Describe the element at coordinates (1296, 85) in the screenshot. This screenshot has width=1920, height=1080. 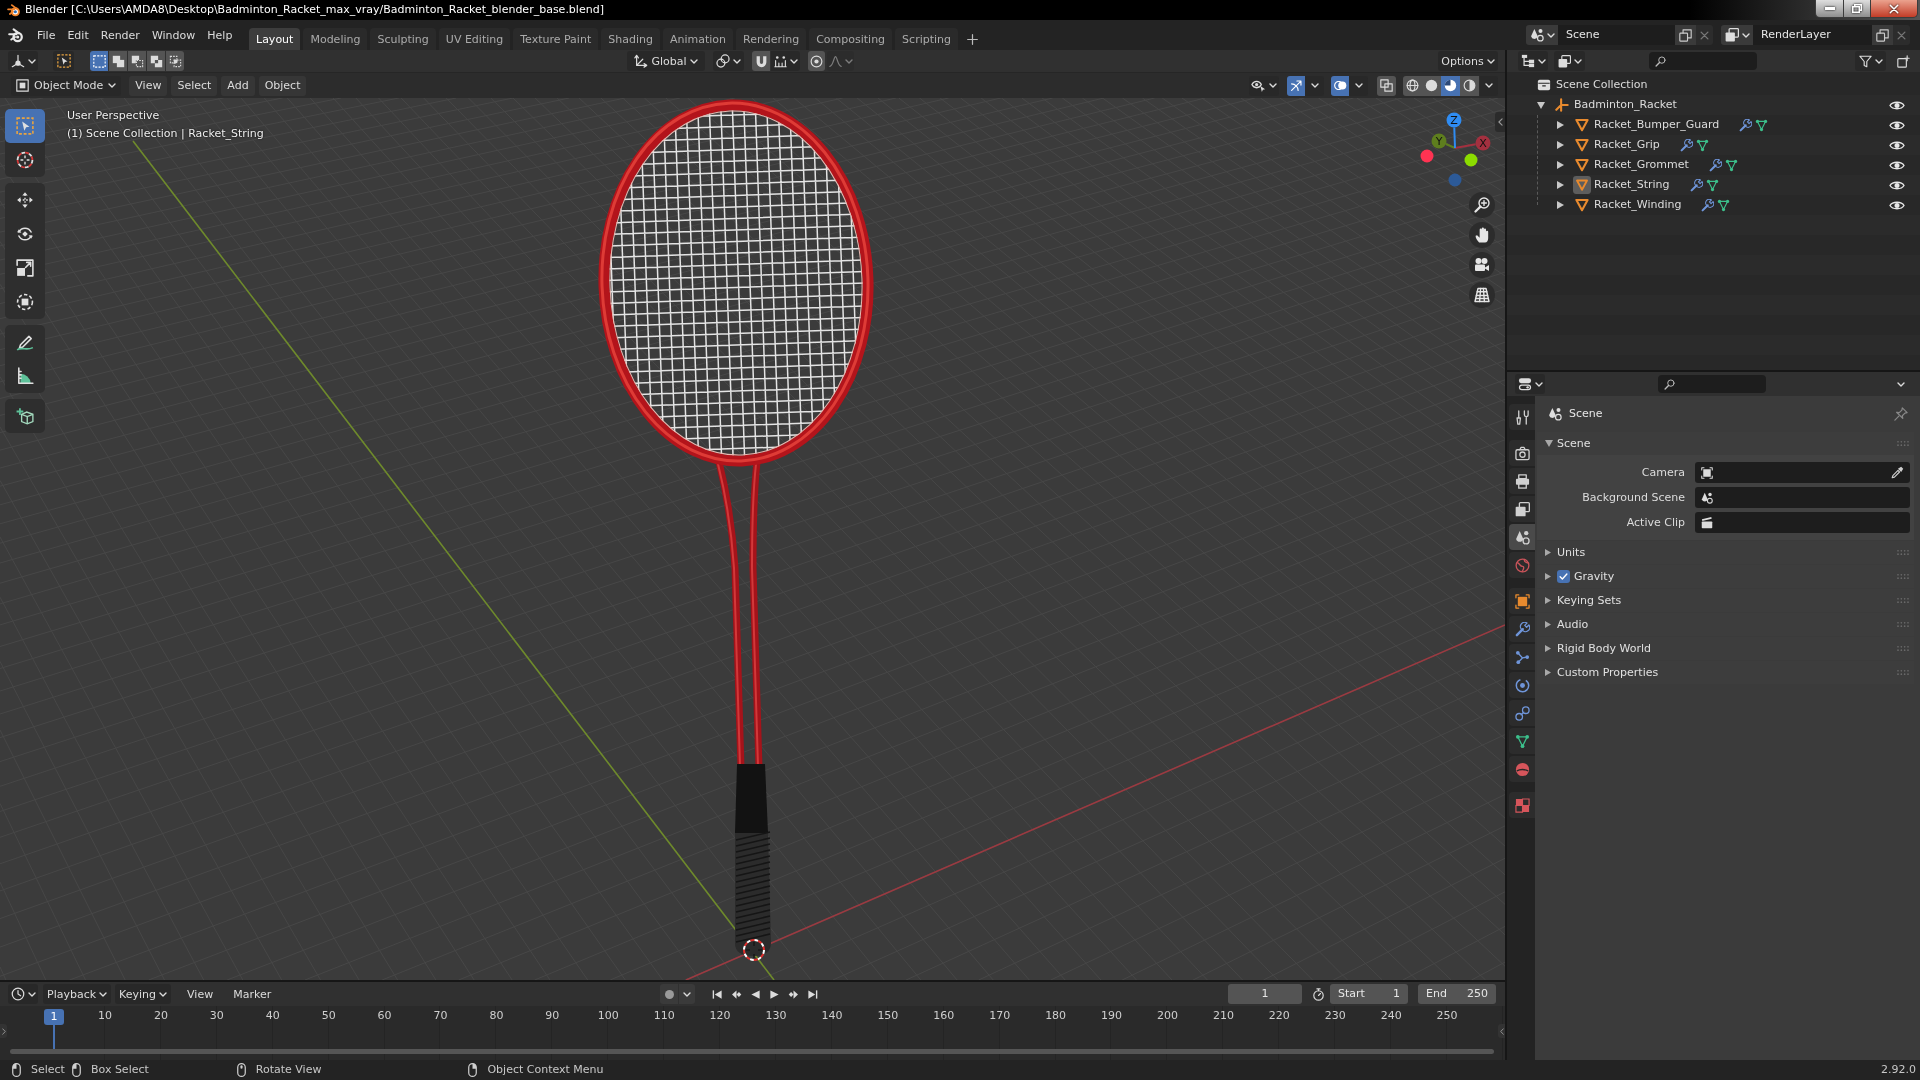
I see `gizmo-toggle` at that location.